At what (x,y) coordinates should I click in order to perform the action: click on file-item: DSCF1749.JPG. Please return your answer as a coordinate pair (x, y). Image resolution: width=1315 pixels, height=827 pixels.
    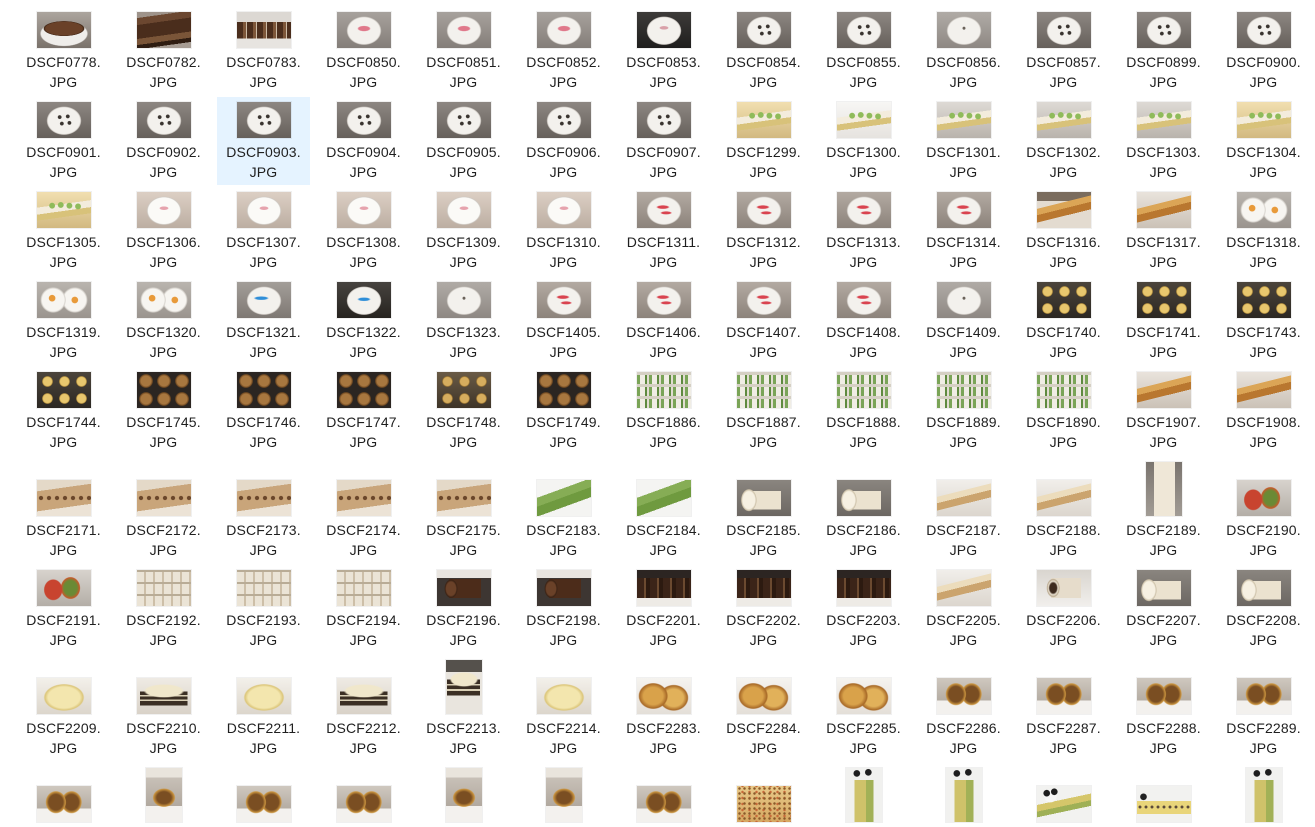
    Looking at the image, I should click on (563, 411).